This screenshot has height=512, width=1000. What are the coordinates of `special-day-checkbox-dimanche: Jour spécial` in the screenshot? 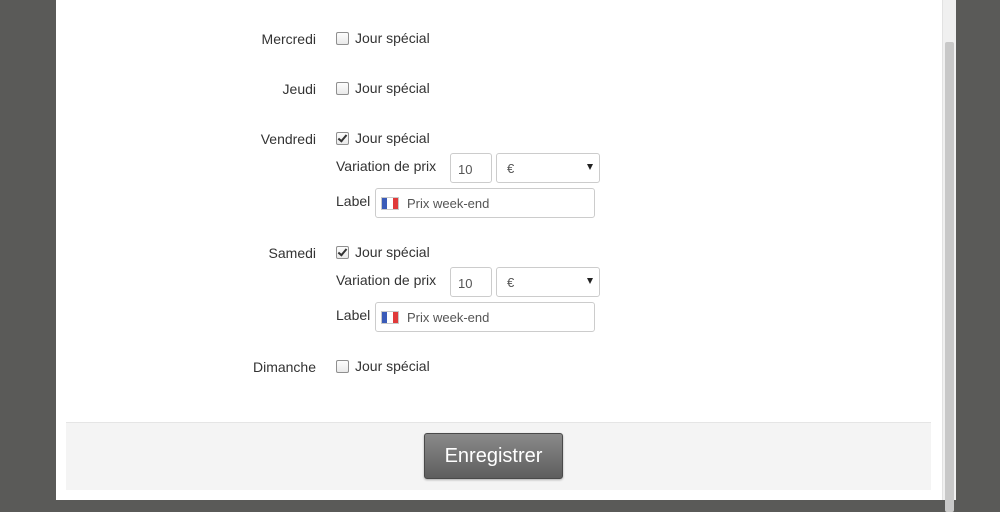 It's located at (383, 366).